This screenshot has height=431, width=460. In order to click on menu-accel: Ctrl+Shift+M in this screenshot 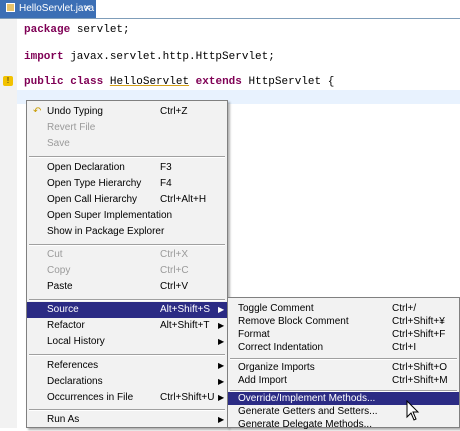, I will do `click(420, 380)`.